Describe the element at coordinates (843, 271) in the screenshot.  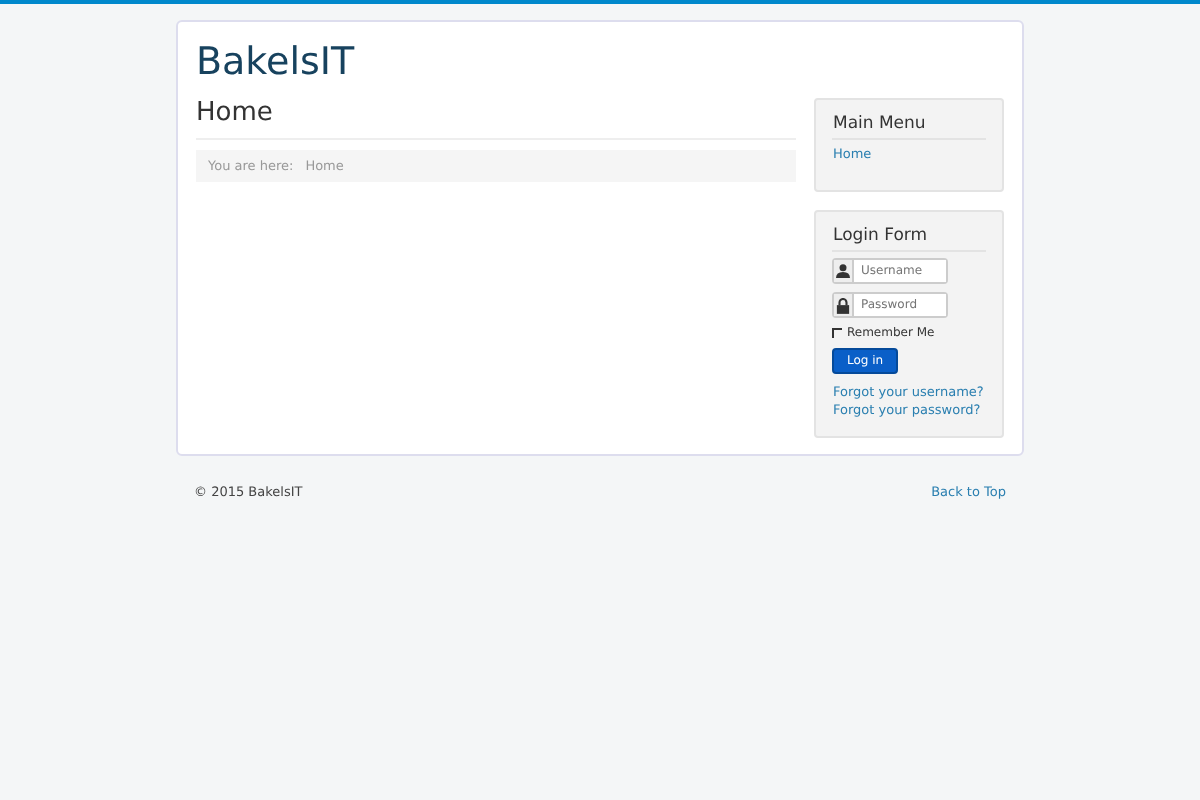
I see `user-icon` at that location.